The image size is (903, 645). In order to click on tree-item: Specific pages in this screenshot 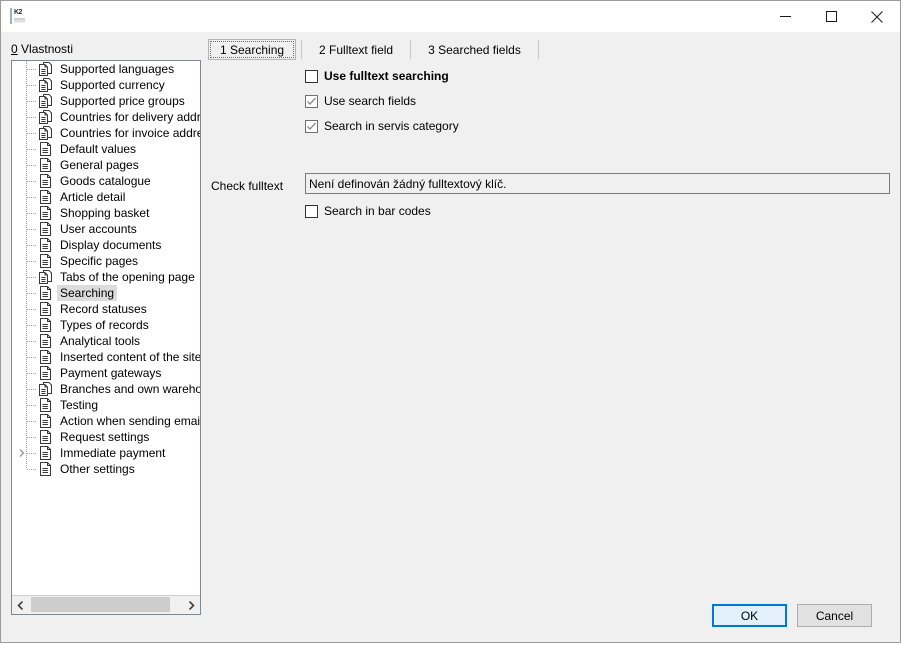, I will do `click(106, 261)`.